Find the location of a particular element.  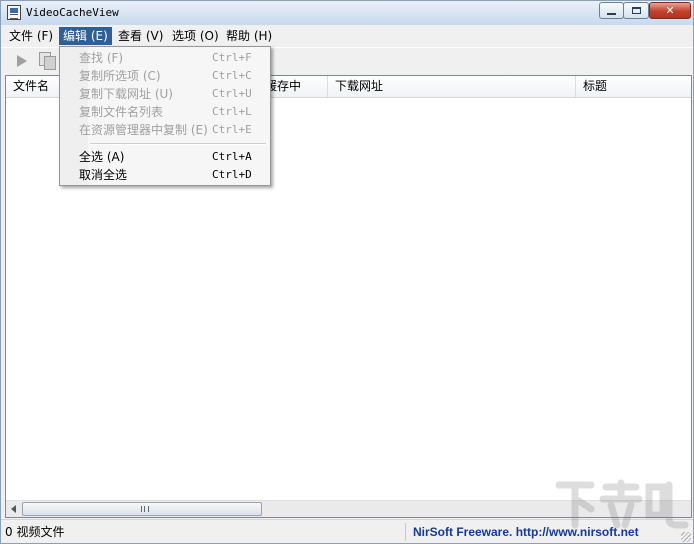

minimize-icon is located at coordinates (611, 13).